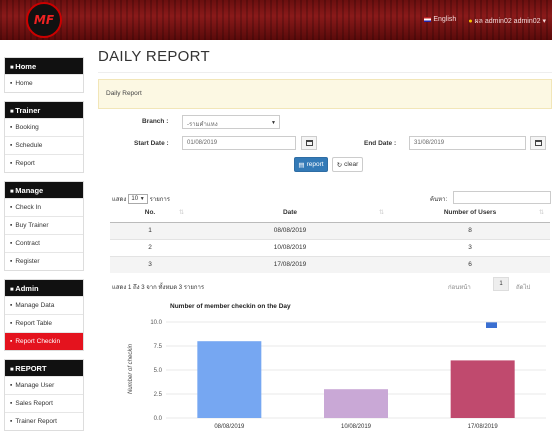  What do you see at coordinates (44, 368) in the screenshot?
I see `sidebar-heading: ■ REPORT` at bounding box center [44, 368].